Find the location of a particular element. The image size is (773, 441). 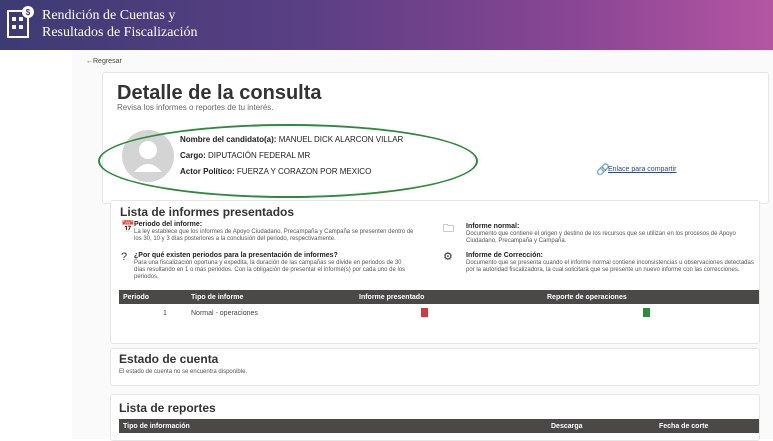

app-title-line1: Rendición de Cuentas y is located at coordinates (109, 15).